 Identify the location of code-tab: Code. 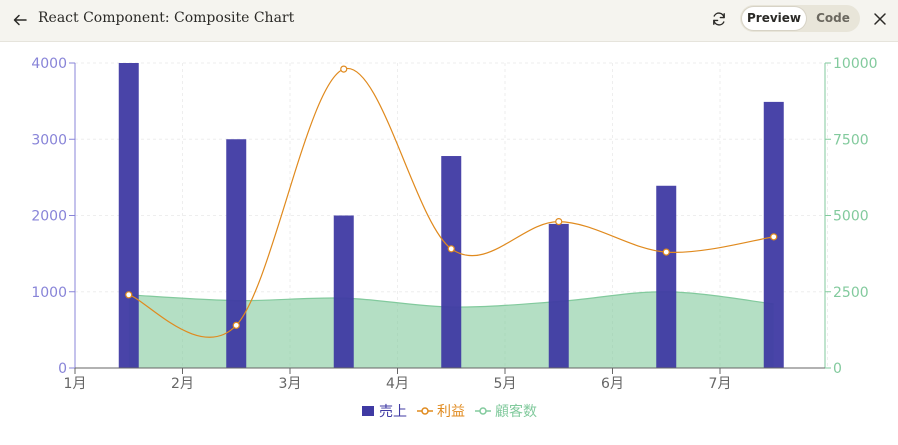
(833, 18).